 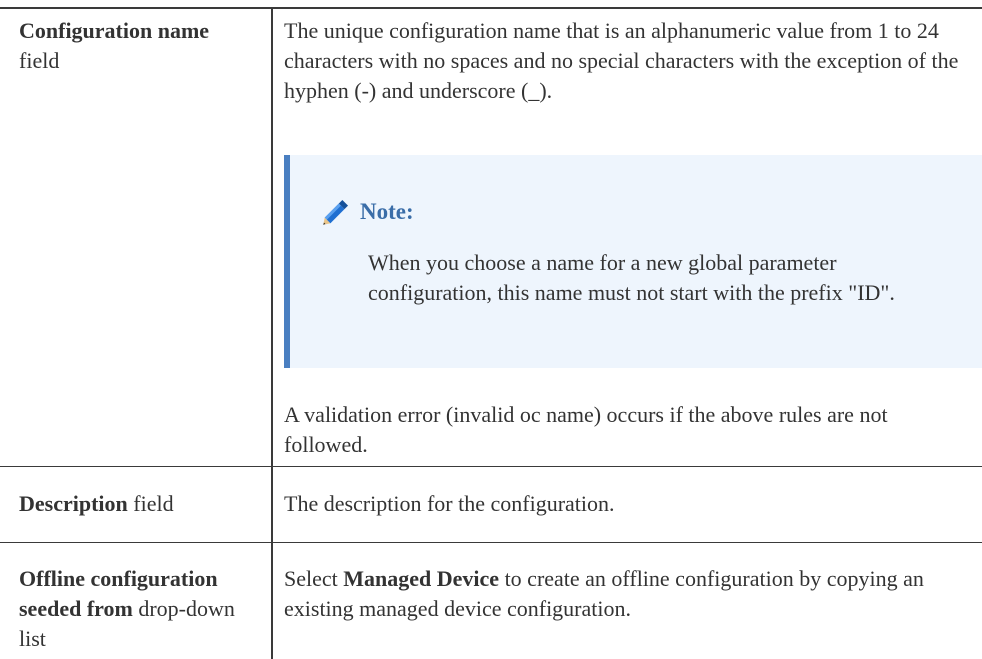 I want to click on term-description: Description field, so click(x=139, y=504).